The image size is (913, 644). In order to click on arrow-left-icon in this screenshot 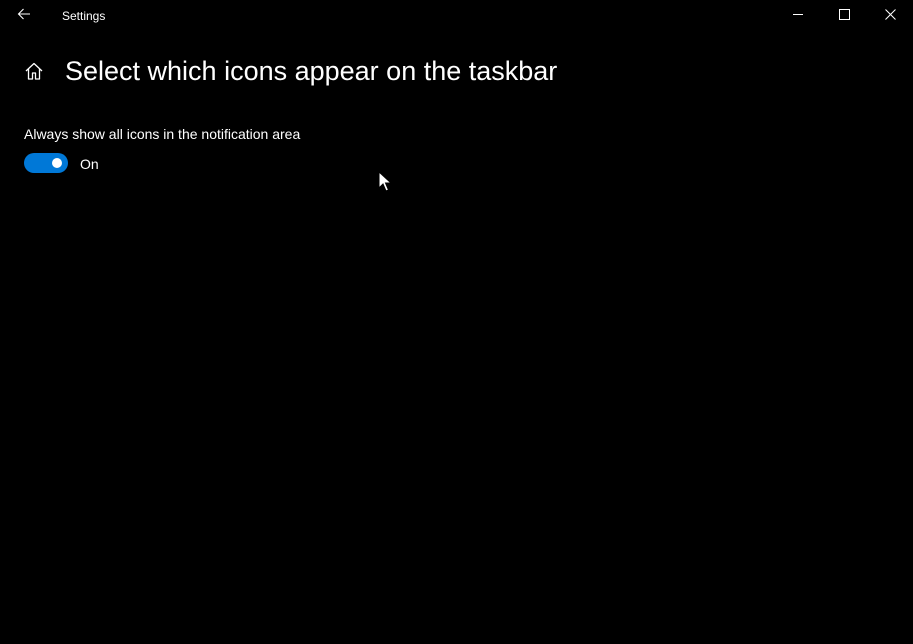, I will do `click(24, 16)`.